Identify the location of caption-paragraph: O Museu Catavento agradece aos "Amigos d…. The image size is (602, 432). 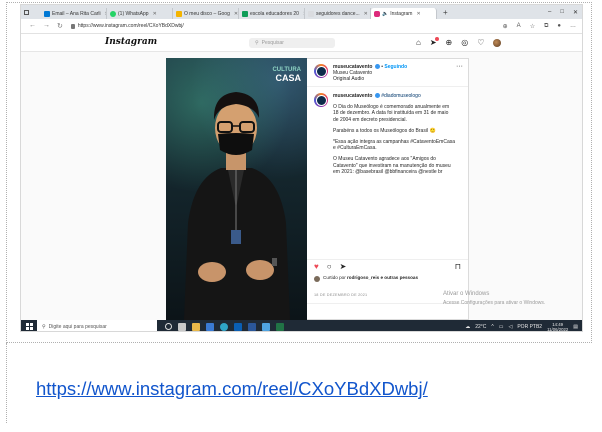
(392, 165).